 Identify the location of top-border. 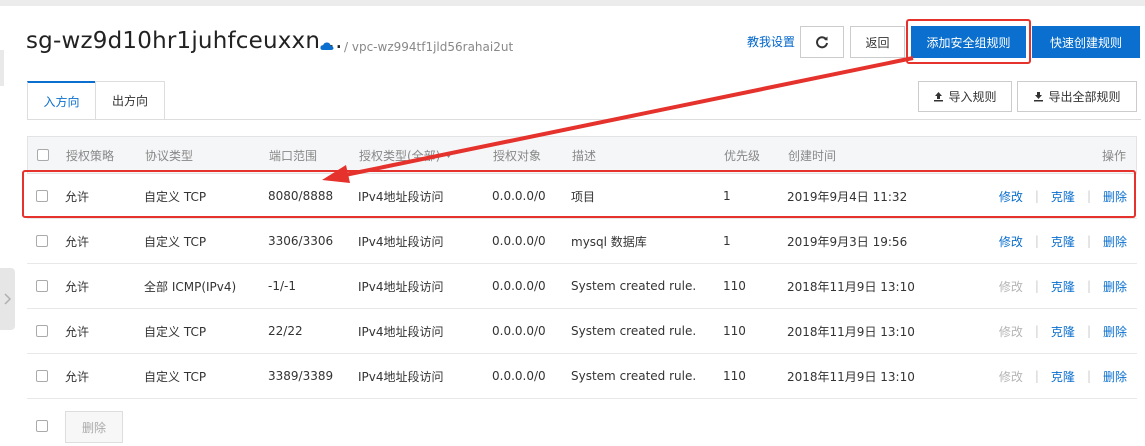
(572, 3).